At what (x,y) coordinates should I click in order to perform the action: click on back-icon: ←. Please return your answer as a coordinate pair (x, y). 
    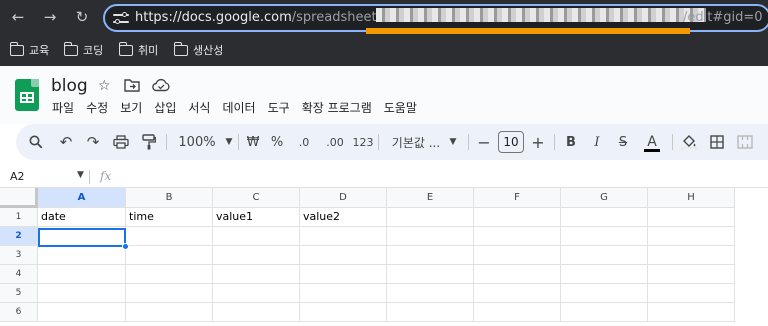
    Looking at the image, I should click on (18, 17).